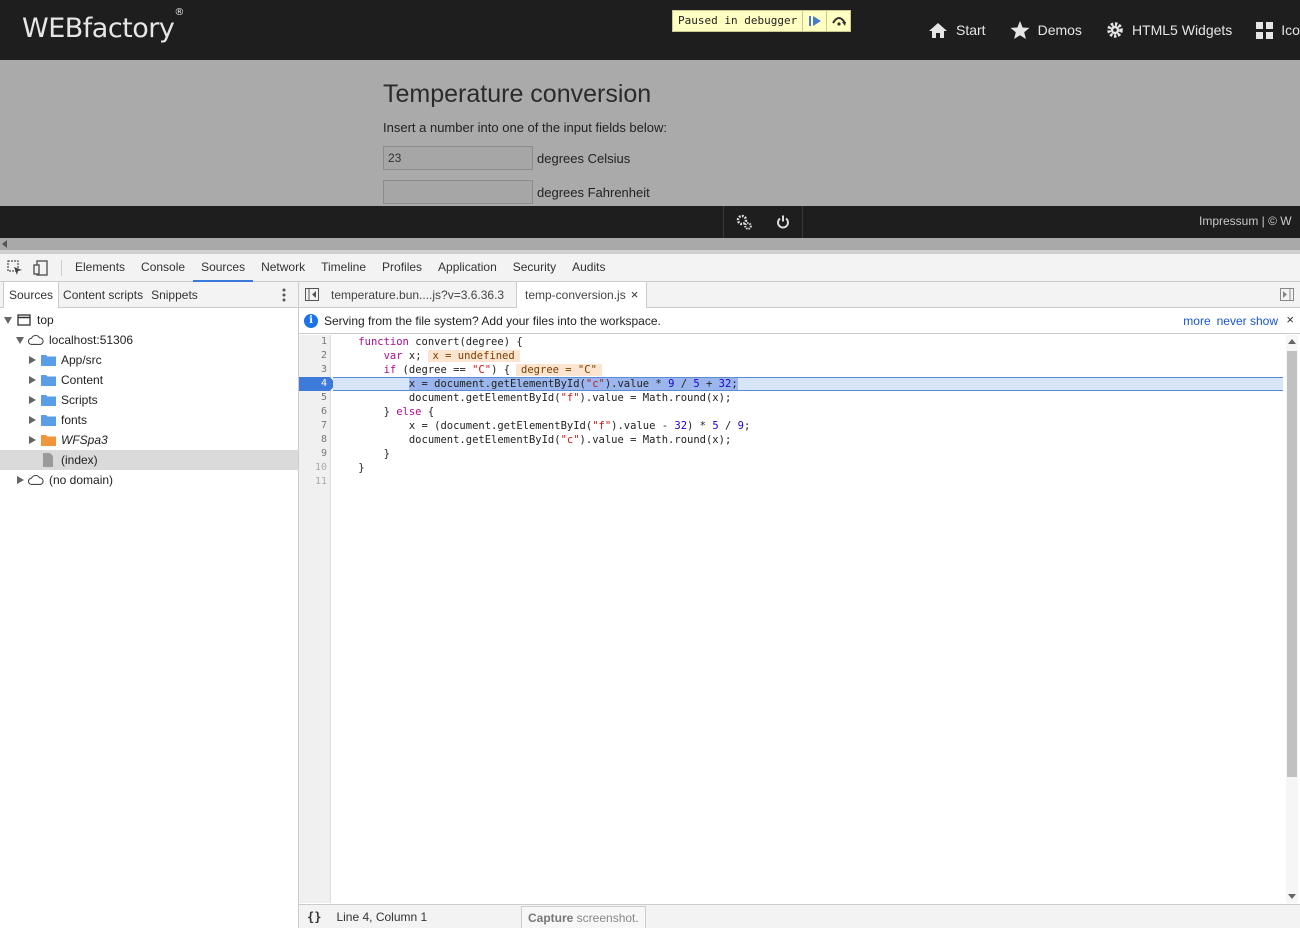  Describe the element at coordinates (814, 21) in the screenshot. I see `resume-button` at that location.